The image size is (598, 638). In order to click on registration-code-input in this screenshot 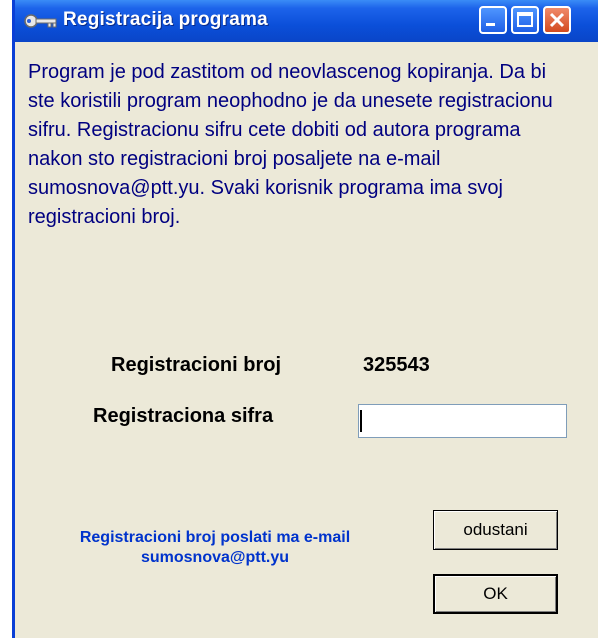, I will do `click(462, 421)`.